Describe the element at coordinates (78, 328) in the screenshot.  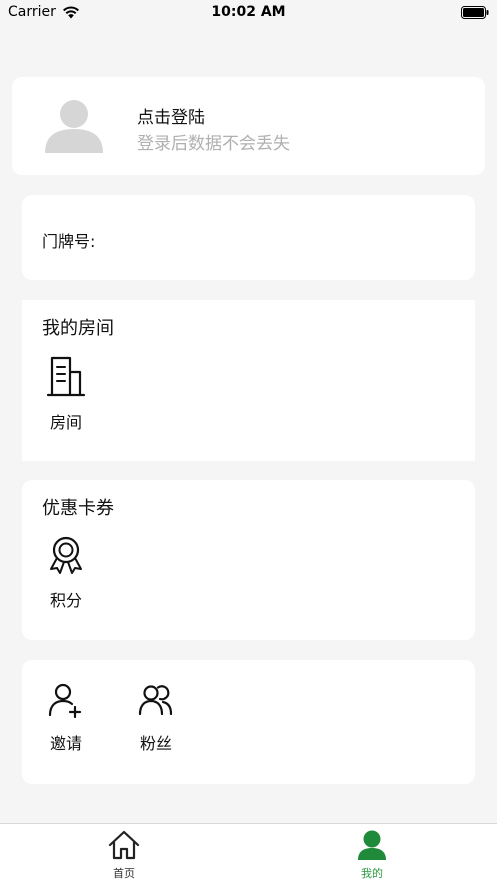
I see `section-title-rooms: 我的房间` at that location.